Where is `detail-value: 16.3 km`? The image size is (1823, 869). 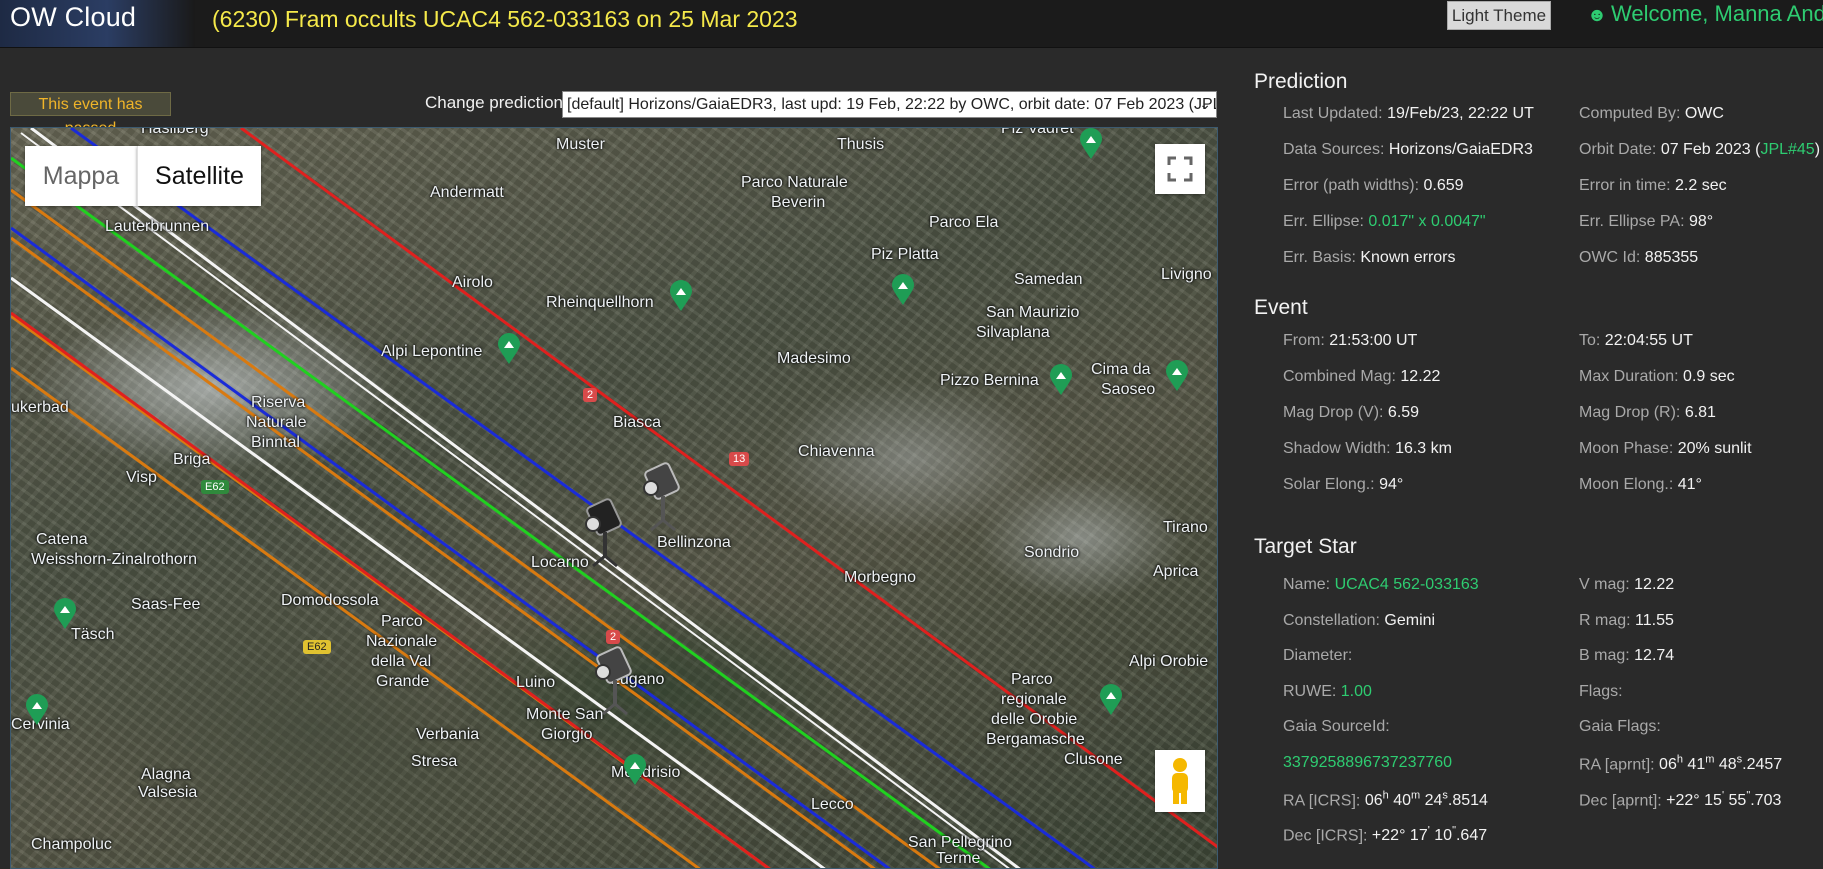 detail-value: 16.3 km is located at coordinates (1423, 448).